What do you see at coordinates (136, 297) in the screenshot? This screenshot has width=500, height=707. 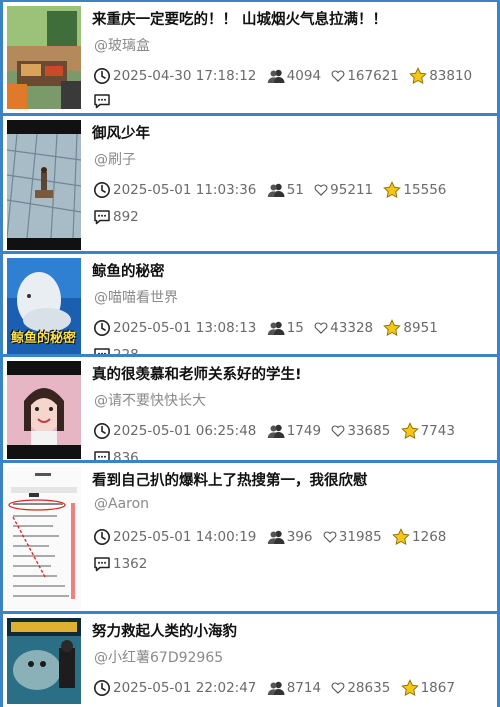 I see `post-author: @喵喵看世界` at bounding box center [136, 297].